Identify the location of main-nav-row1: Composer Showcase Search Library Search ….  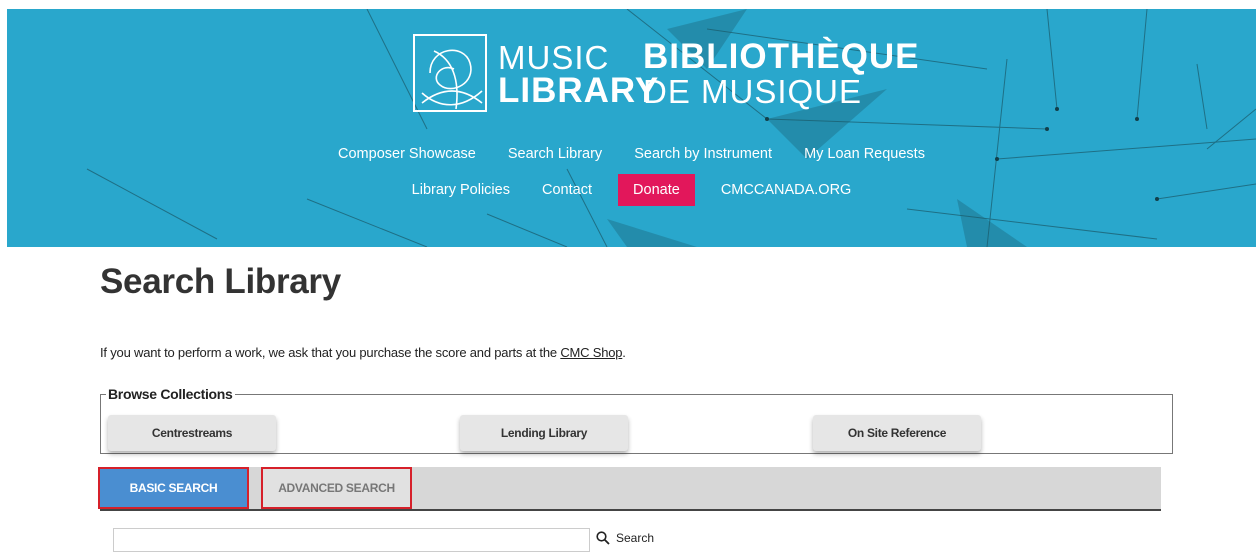
(631, 154).